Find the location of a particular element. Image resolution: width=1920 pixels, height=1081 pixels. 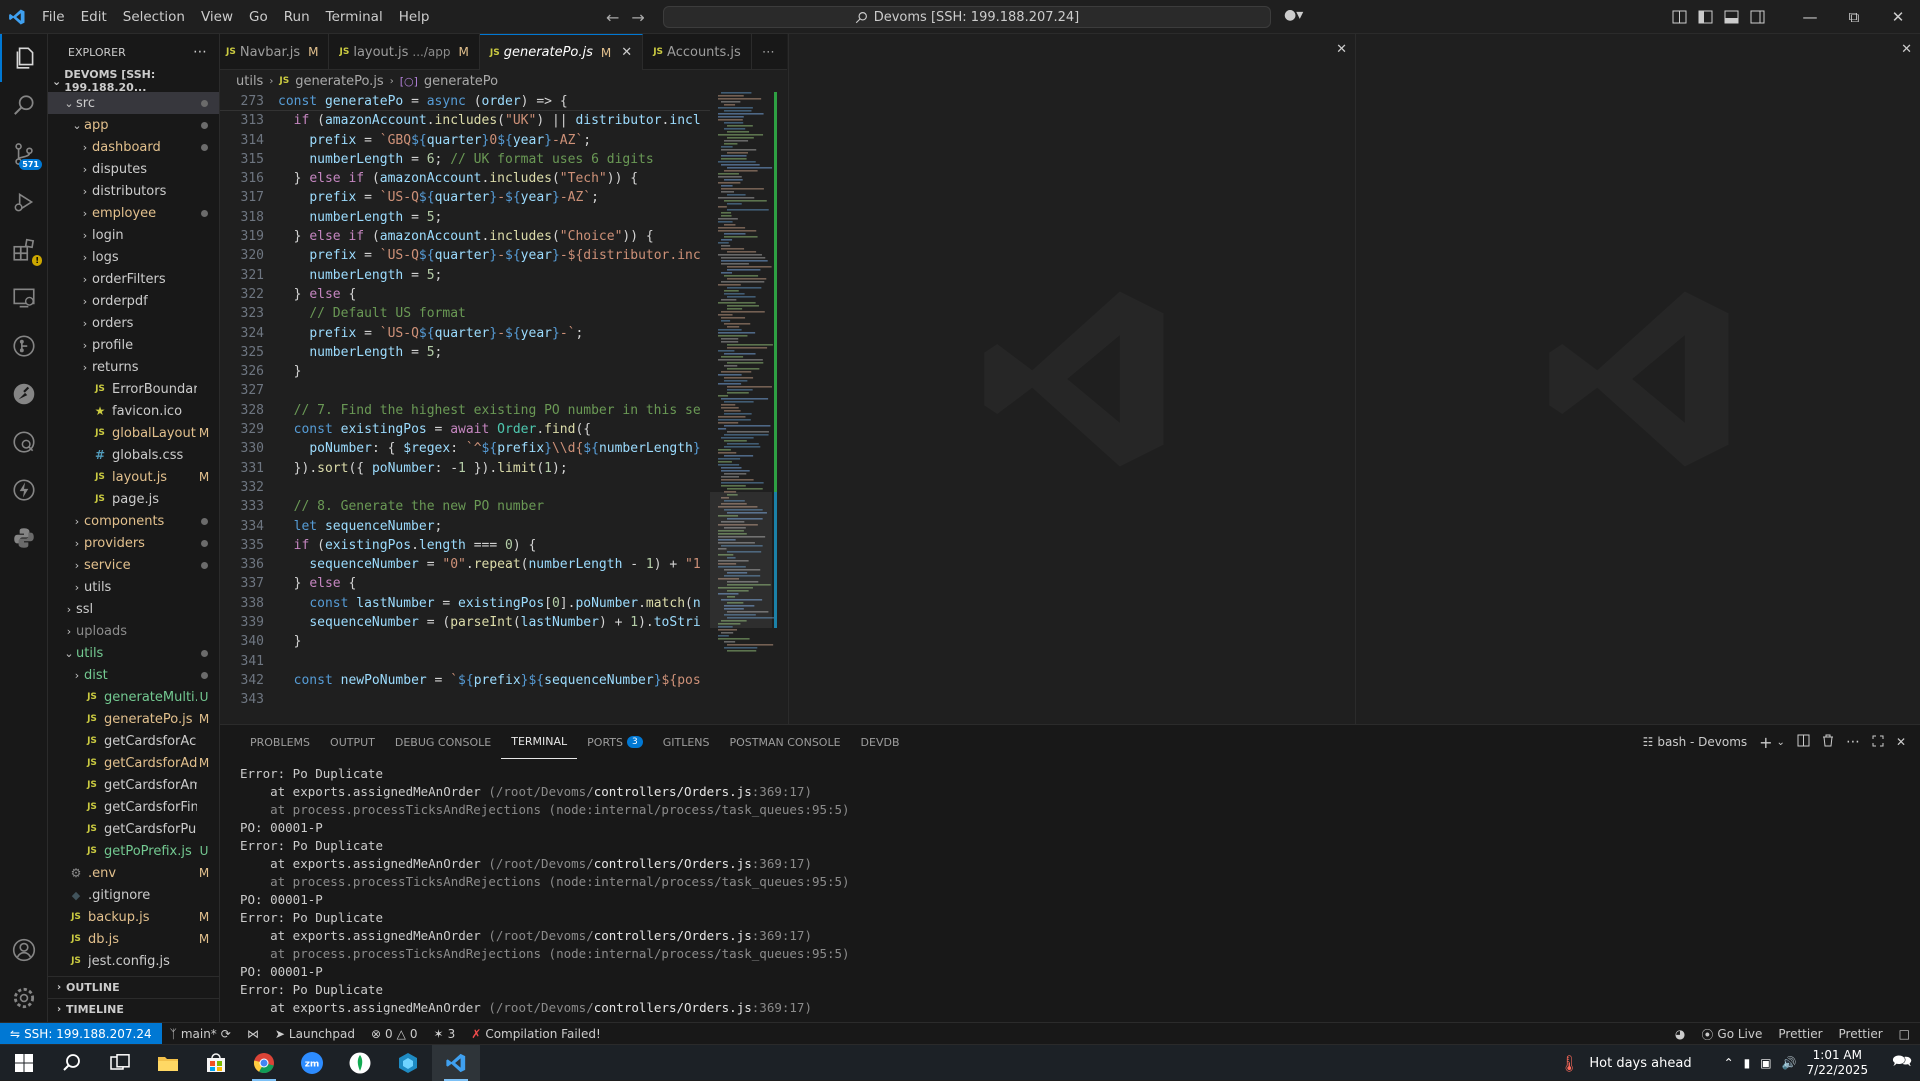

code-line: 321 numberLength = 5; is located at coordinates (465, 275).